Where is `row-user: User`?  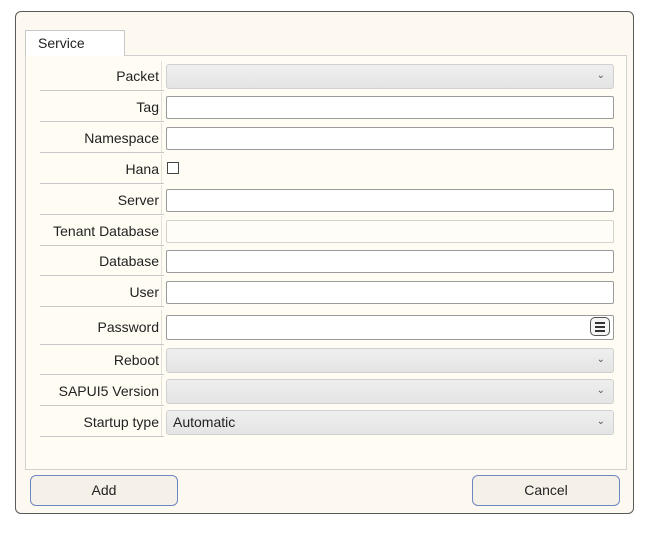 row-user: User is located at coordinates (328, 292).